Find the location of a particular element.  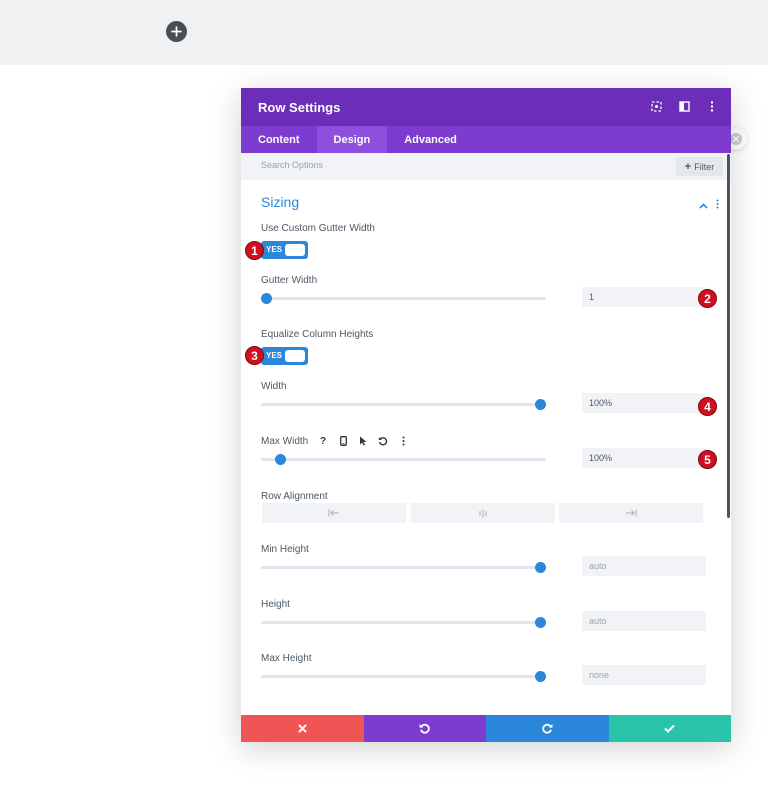

search-bar: Search Options + Filter is located at coordinates (486, 166).